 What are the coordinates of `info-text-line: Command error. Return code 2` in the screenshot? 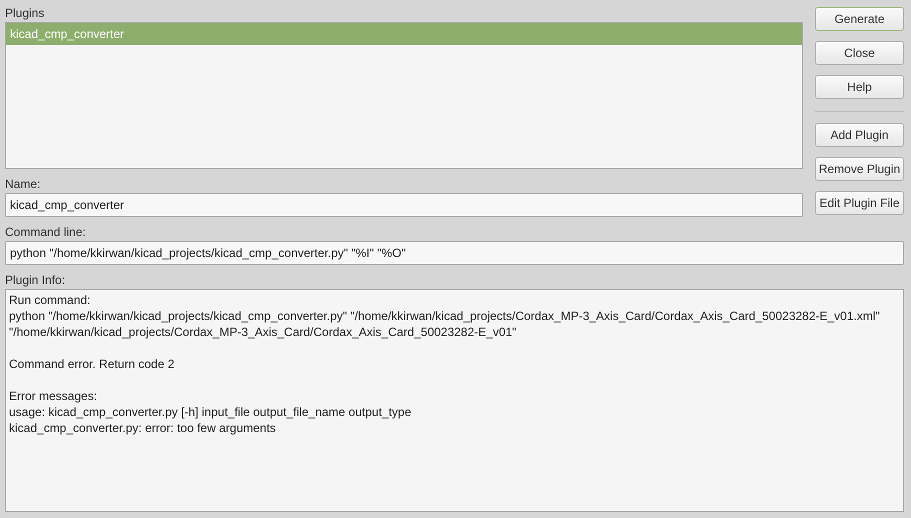 It's located at (92, 364).